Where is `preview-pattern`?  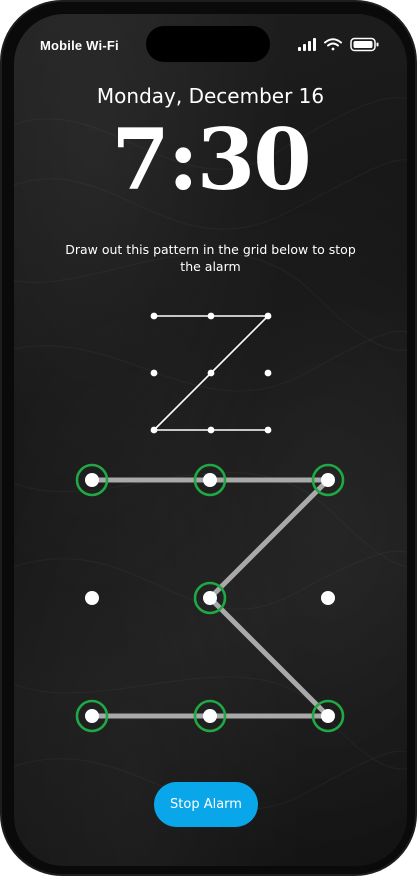 preview-pattern is located at coordinates (211, 373).